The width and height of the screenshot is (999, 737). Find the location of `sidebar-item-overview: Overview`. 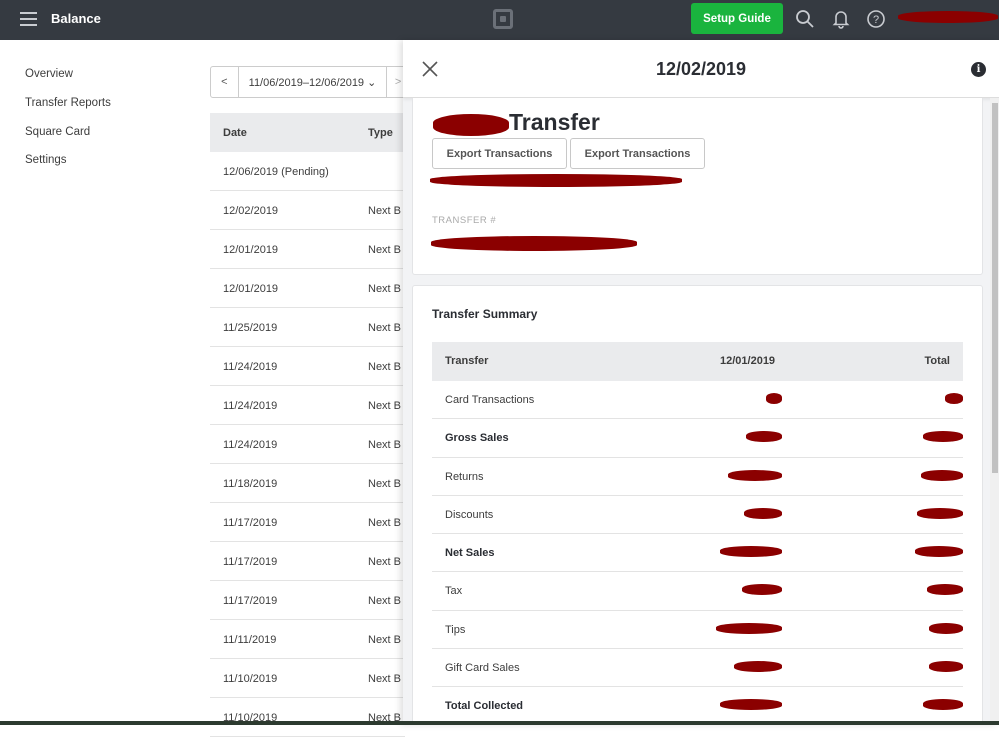

sidebar-item-overview: Overview is located at coordinates (49, 74).